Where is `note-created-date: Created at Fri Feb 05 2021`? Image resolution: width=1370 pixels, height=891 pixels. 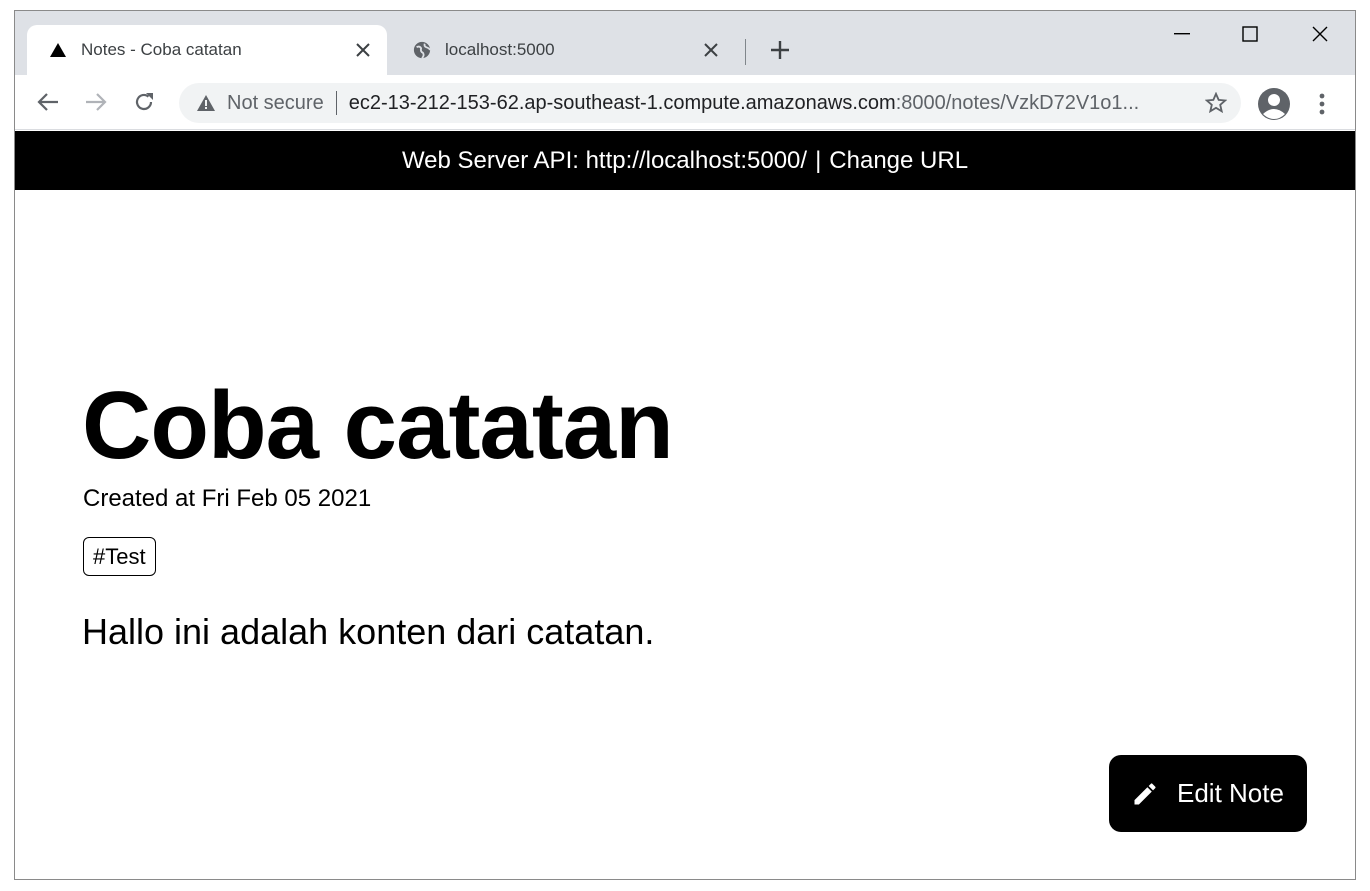
note-created-date: Created at Fri Feb 05 2021 is located at coordinates (227, 498).